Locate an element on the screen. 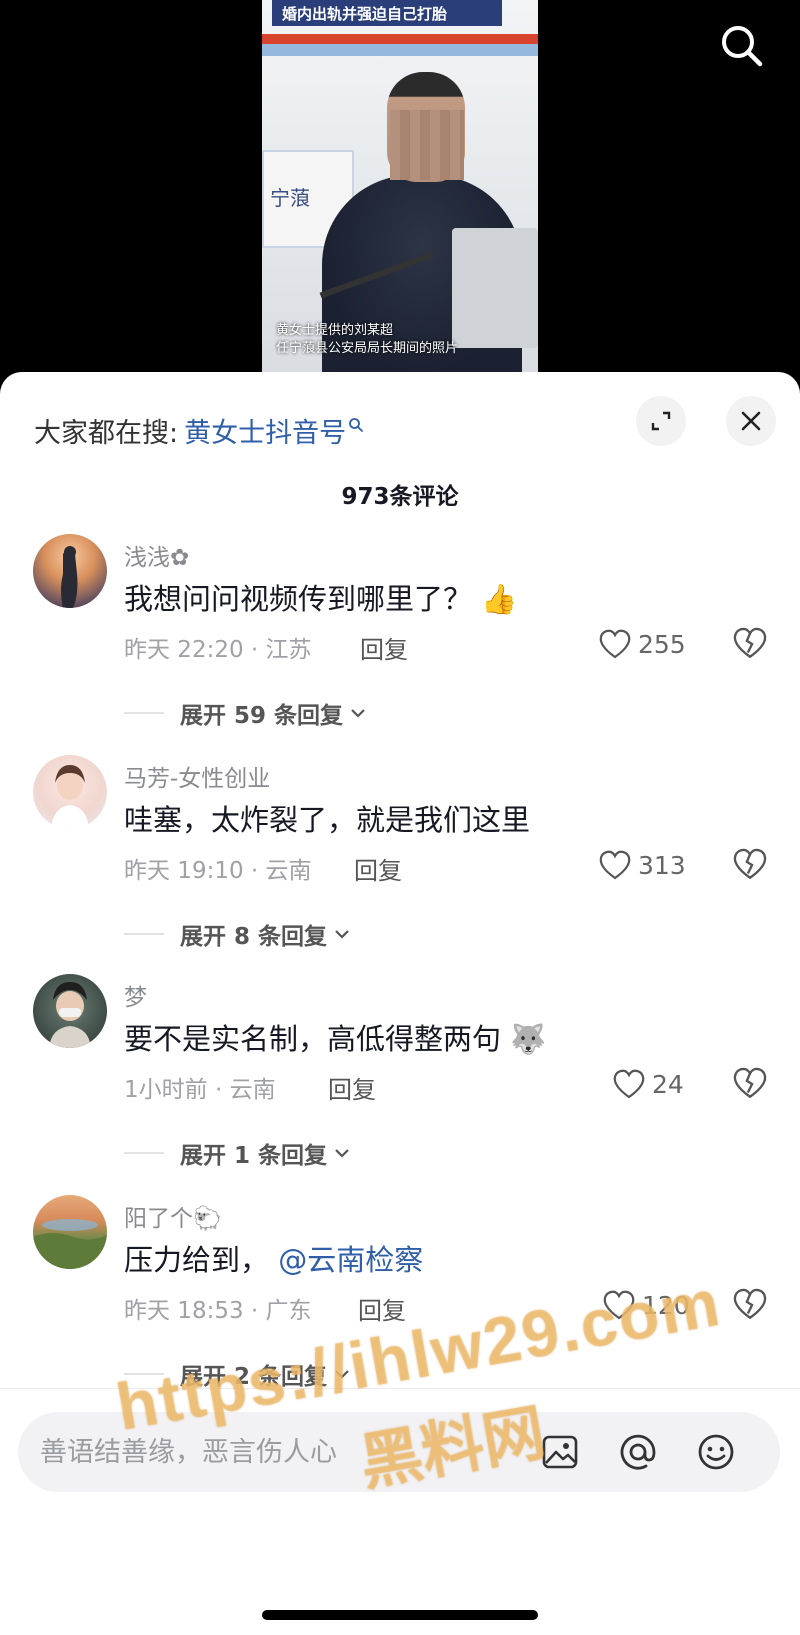 The image size is (800, 1635). wolf-emoji: 🐺 is located at coordinates (528, 1039).